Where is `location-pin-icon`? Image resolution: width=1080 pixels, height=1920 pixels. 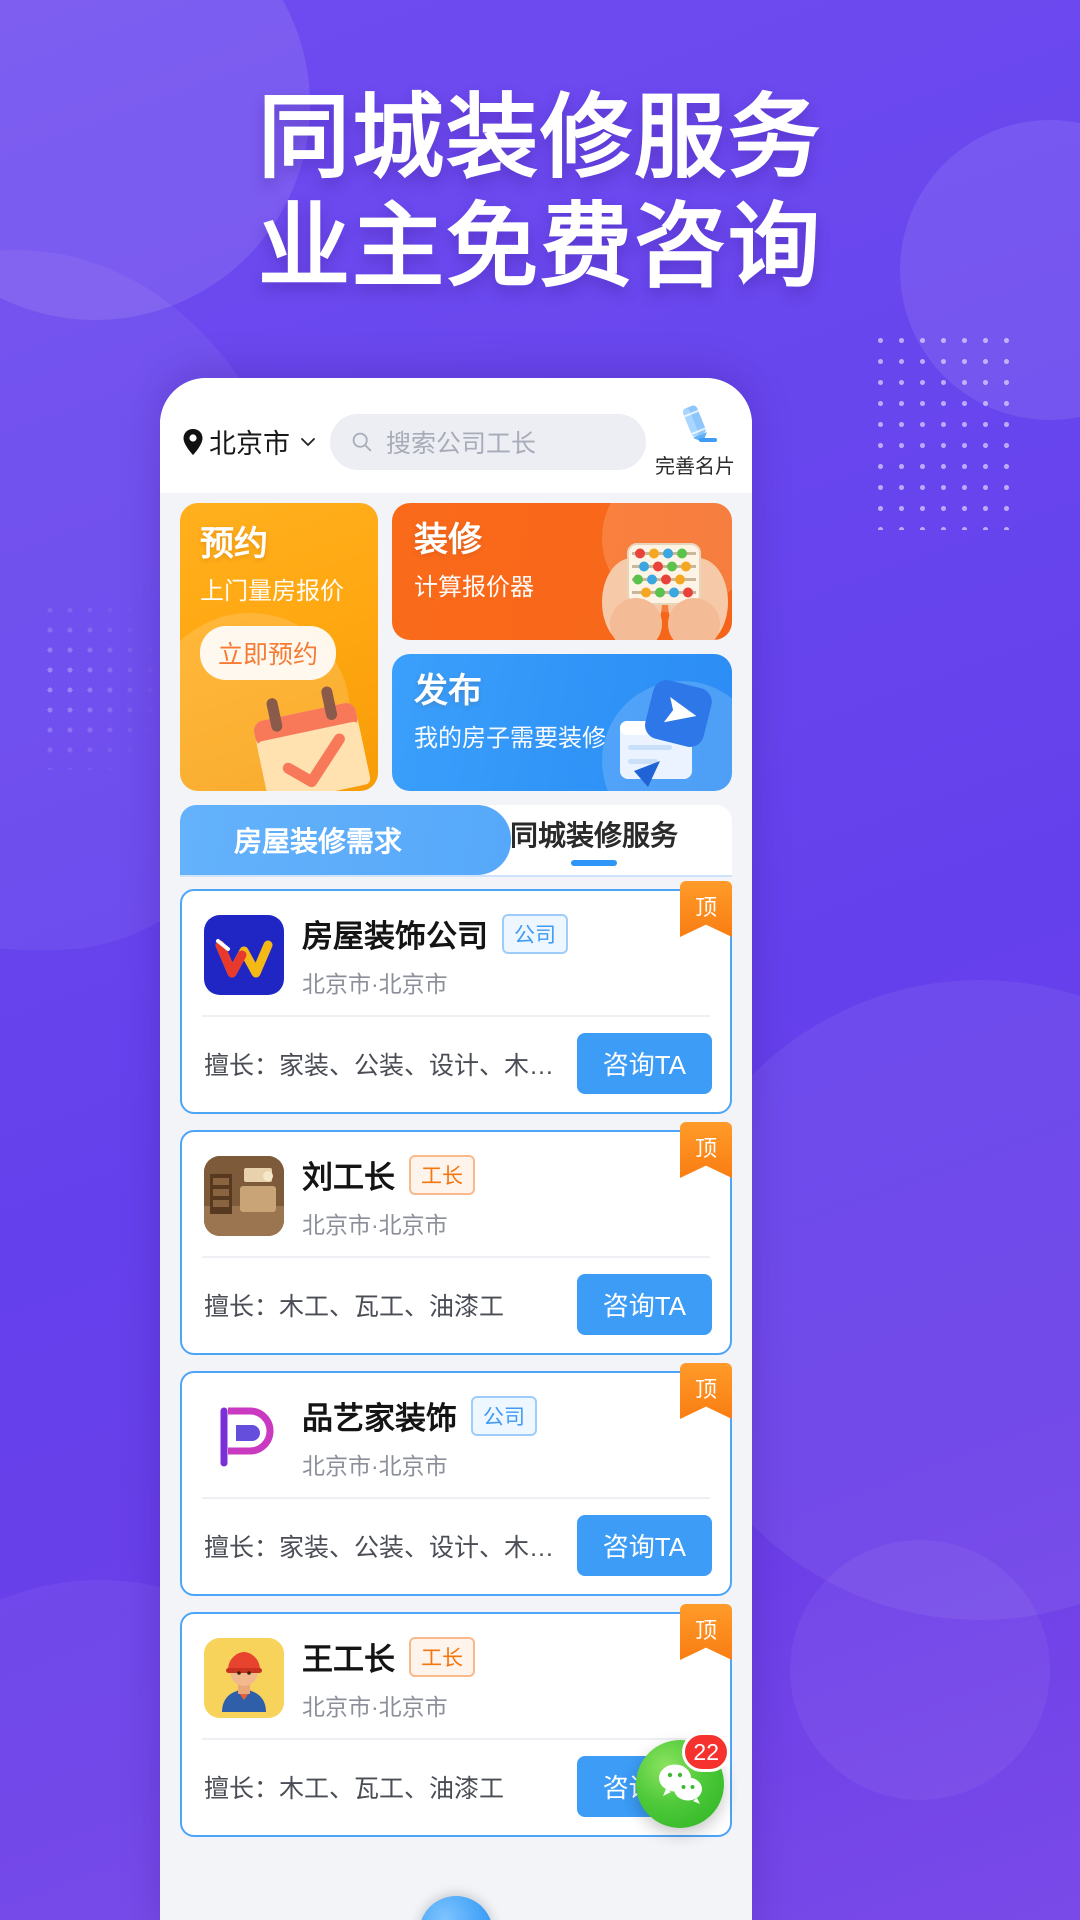 location-pin-icon is located at coordinates (193, 441).